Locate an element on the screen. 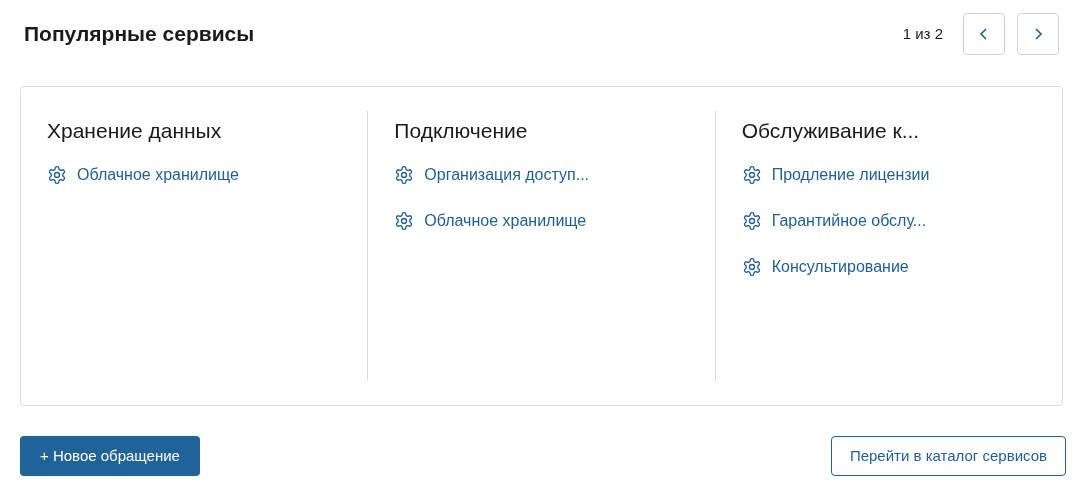 The height and width of the screenshot is (488, 1083). service-link: Консультирование is located at coordinates (888, 266).